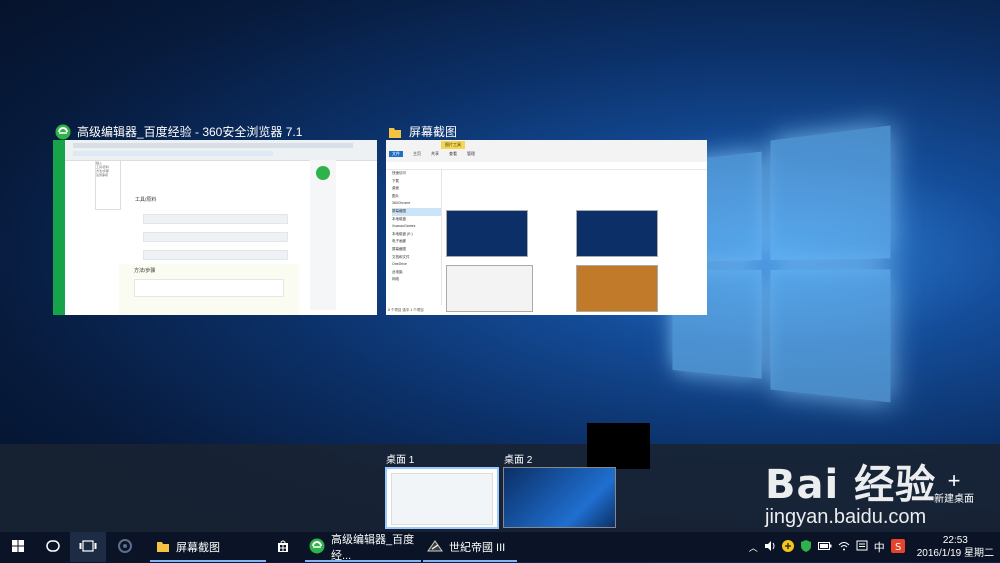 This screenshot has height=563, width=1000. Describe the element at coordinates (471, 153) in the screenshot. I see `tab-manage: 管理` at that location.